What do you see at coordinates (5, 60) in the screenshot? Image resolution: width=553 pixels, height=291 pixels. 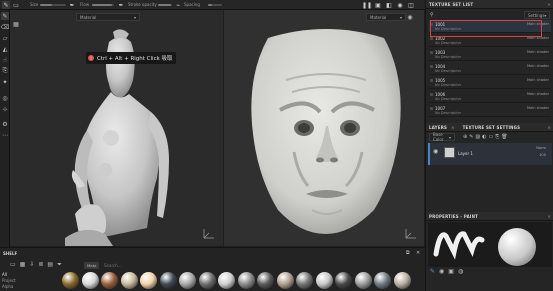 I see `smudge-tool-icon: ☝` at bounding box center [5, 60].